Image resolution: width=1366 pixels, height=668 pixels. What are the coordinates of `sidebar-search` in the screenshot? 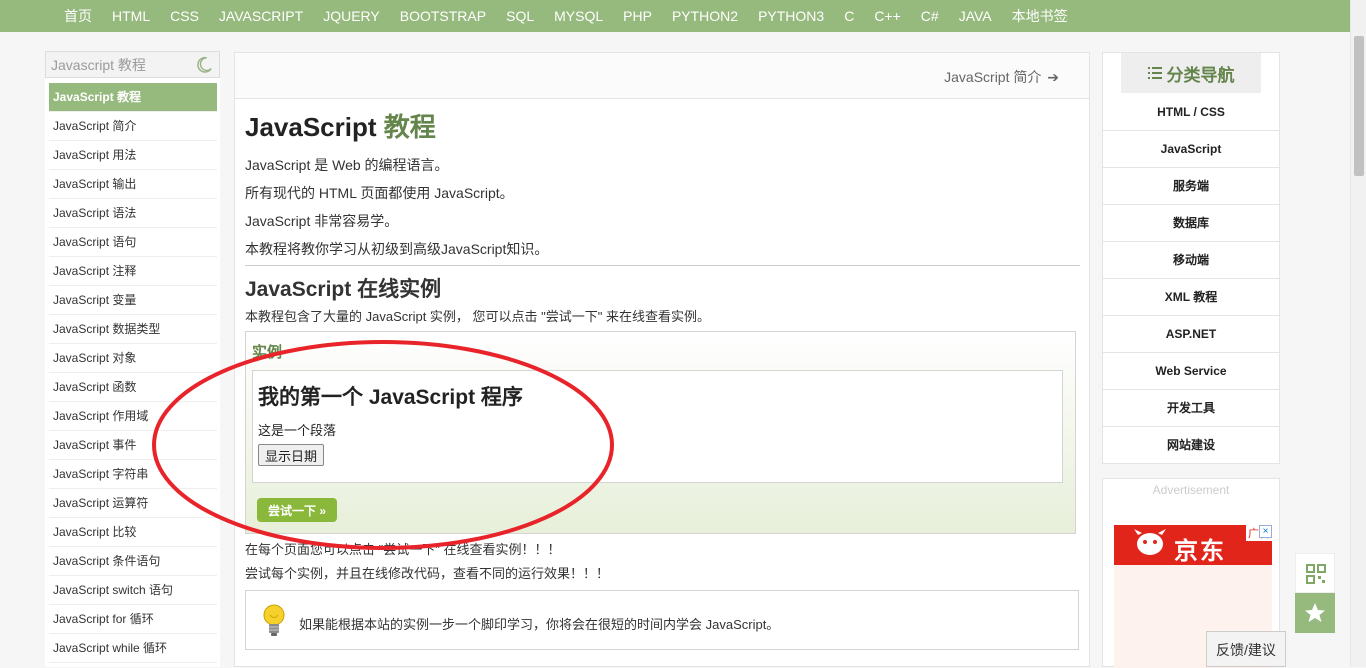 It's located at (132, 64).